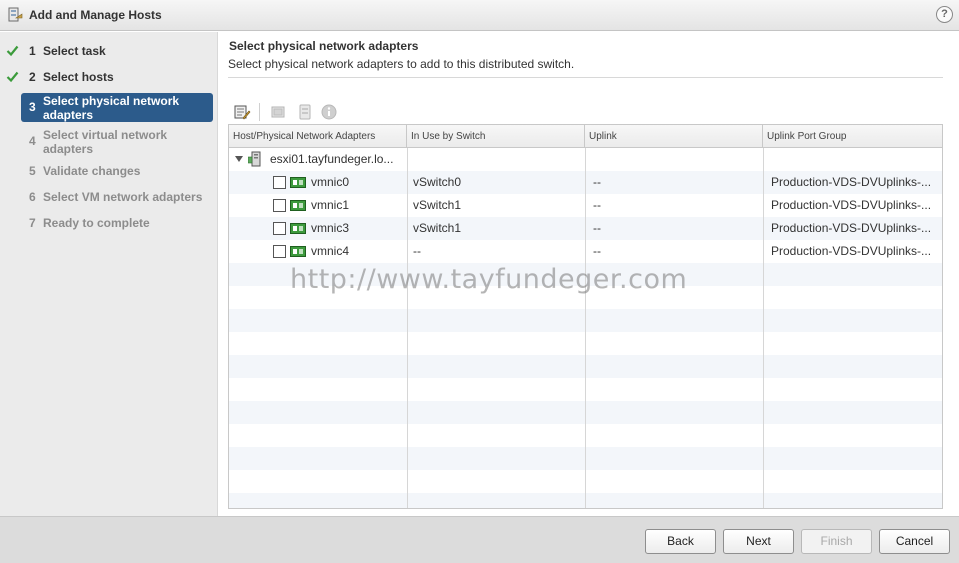 The width and height of the screenshot is (959, 563). I want to click on in-use-switch: --, so click(417, 251).